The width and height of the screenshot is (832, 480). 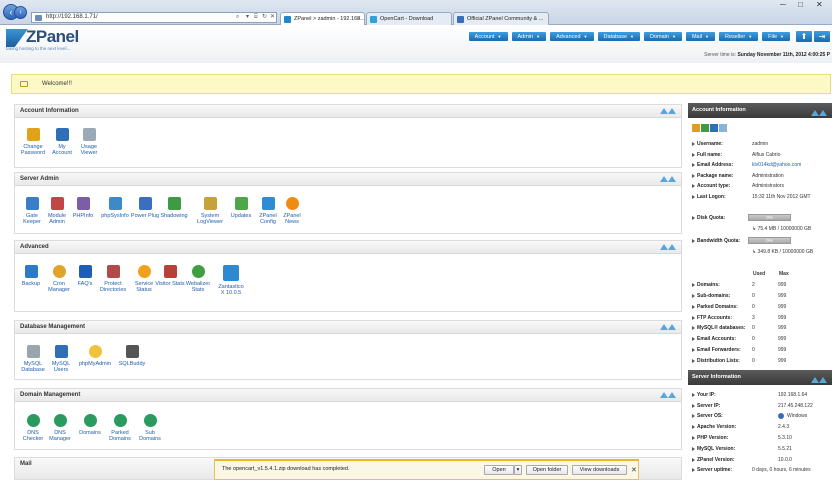 I want to click on module-zpanel-news: ZPanel News, so click(x=292, y=211).